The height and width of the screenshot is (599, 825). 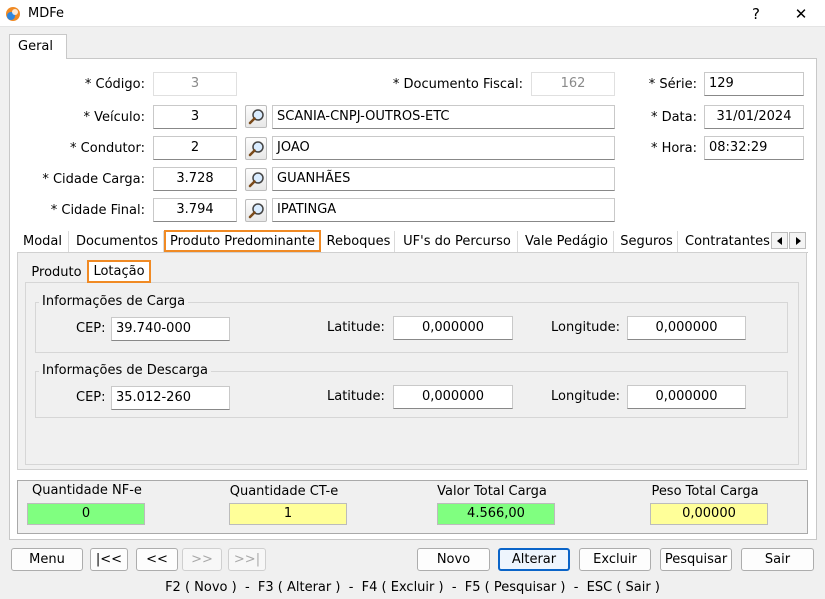 I want to click on veiculo-field: 3, so click(x=195, y=117).